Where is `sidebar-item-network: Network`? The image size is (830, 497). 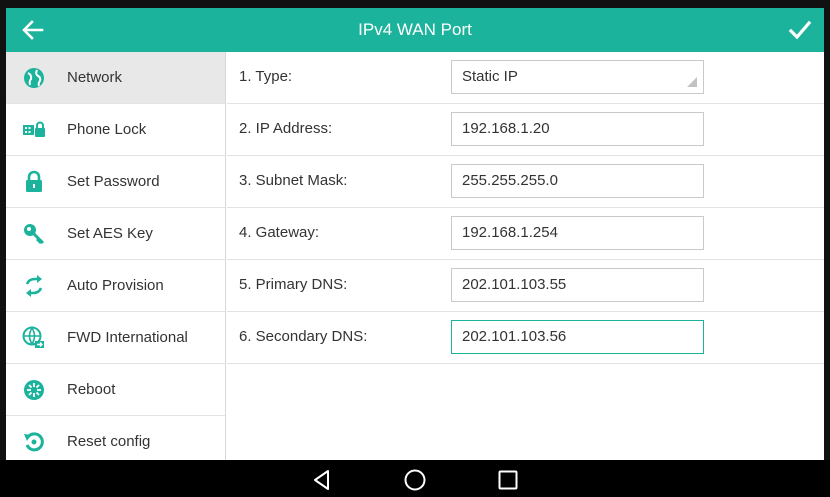 sidebar-item-network: Network is located at coordinates (115, 78).